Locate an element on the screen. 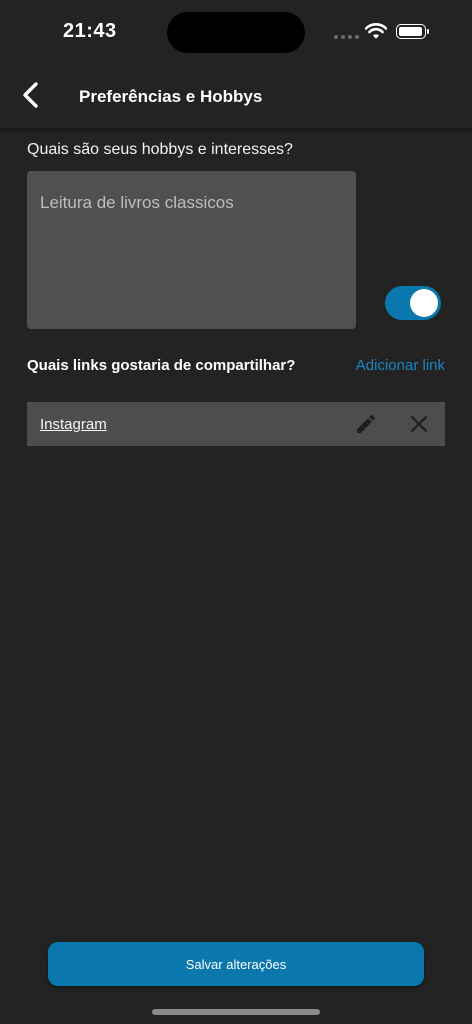  toggle-knob is located at coordinates (424, 303).